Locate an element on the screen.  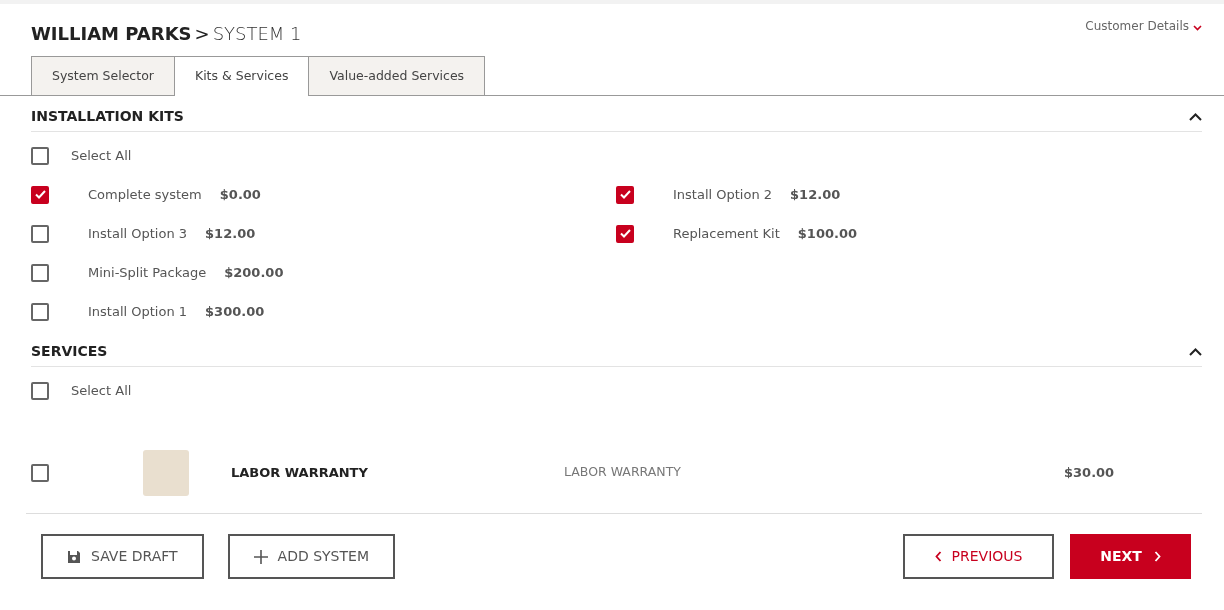
kit-price: $100.00 is located at coordinates (827, 233).